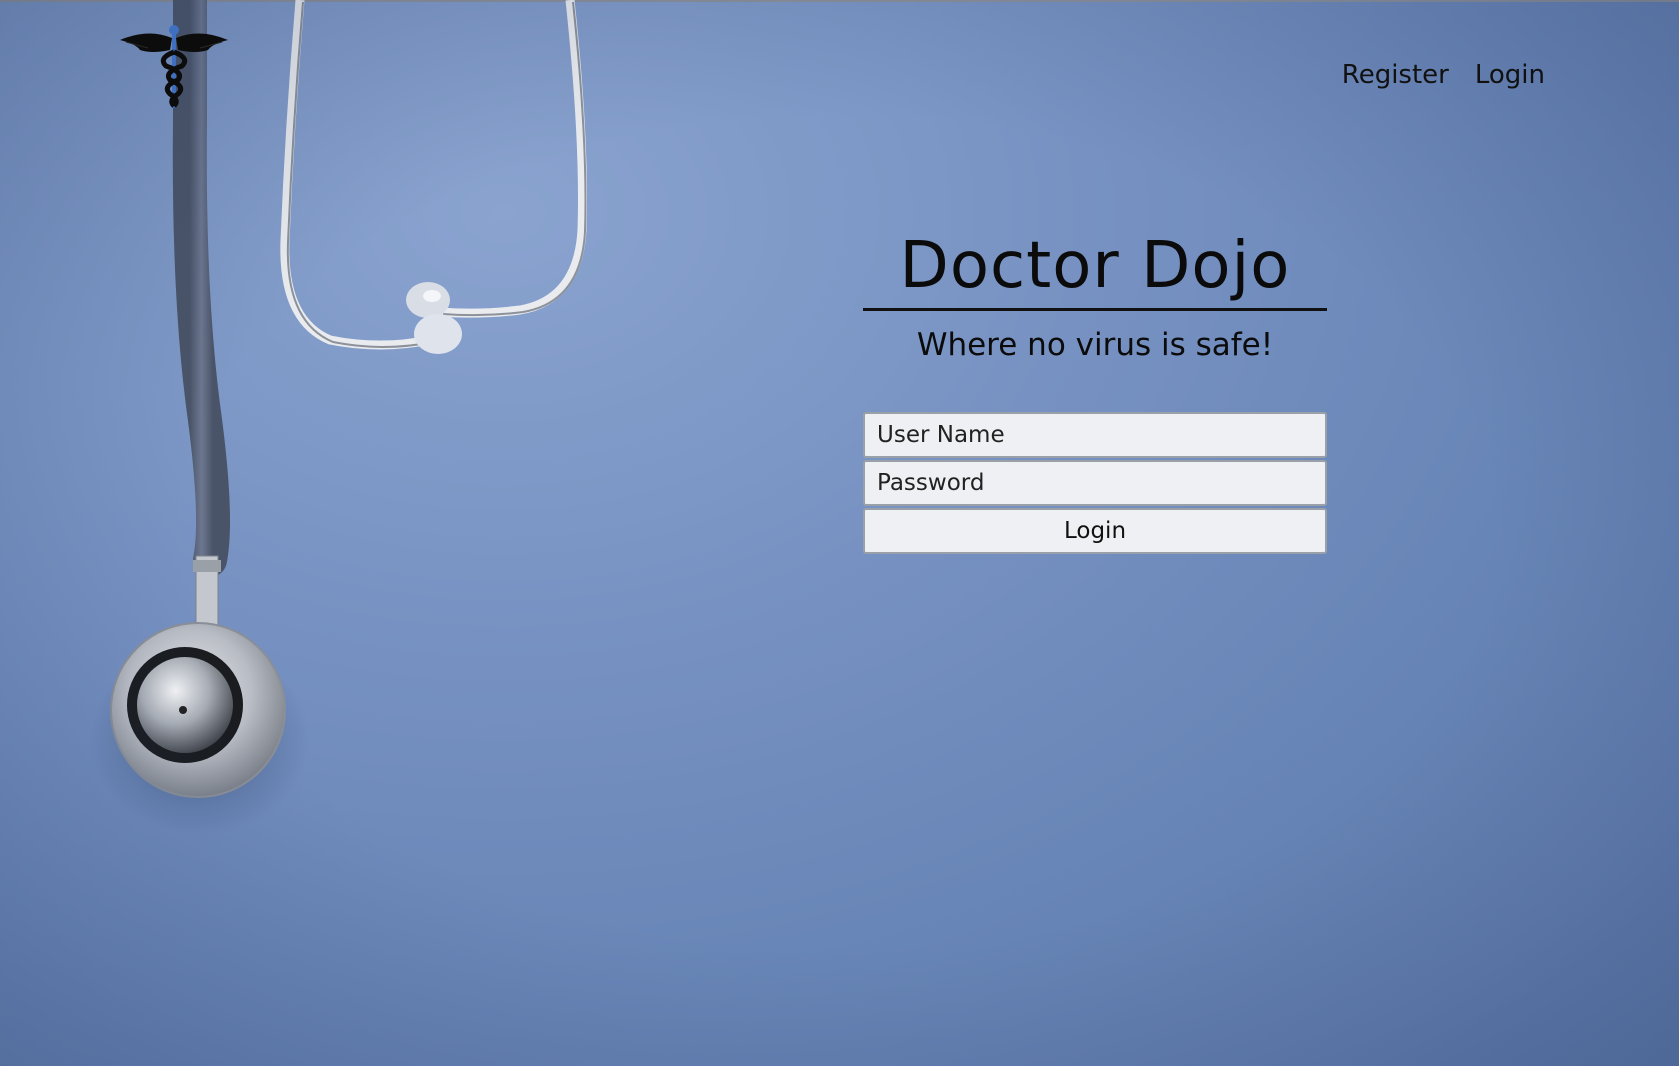 The image size is (1679, 1066). I want to click on register-link: Register, so click(1395, 75).